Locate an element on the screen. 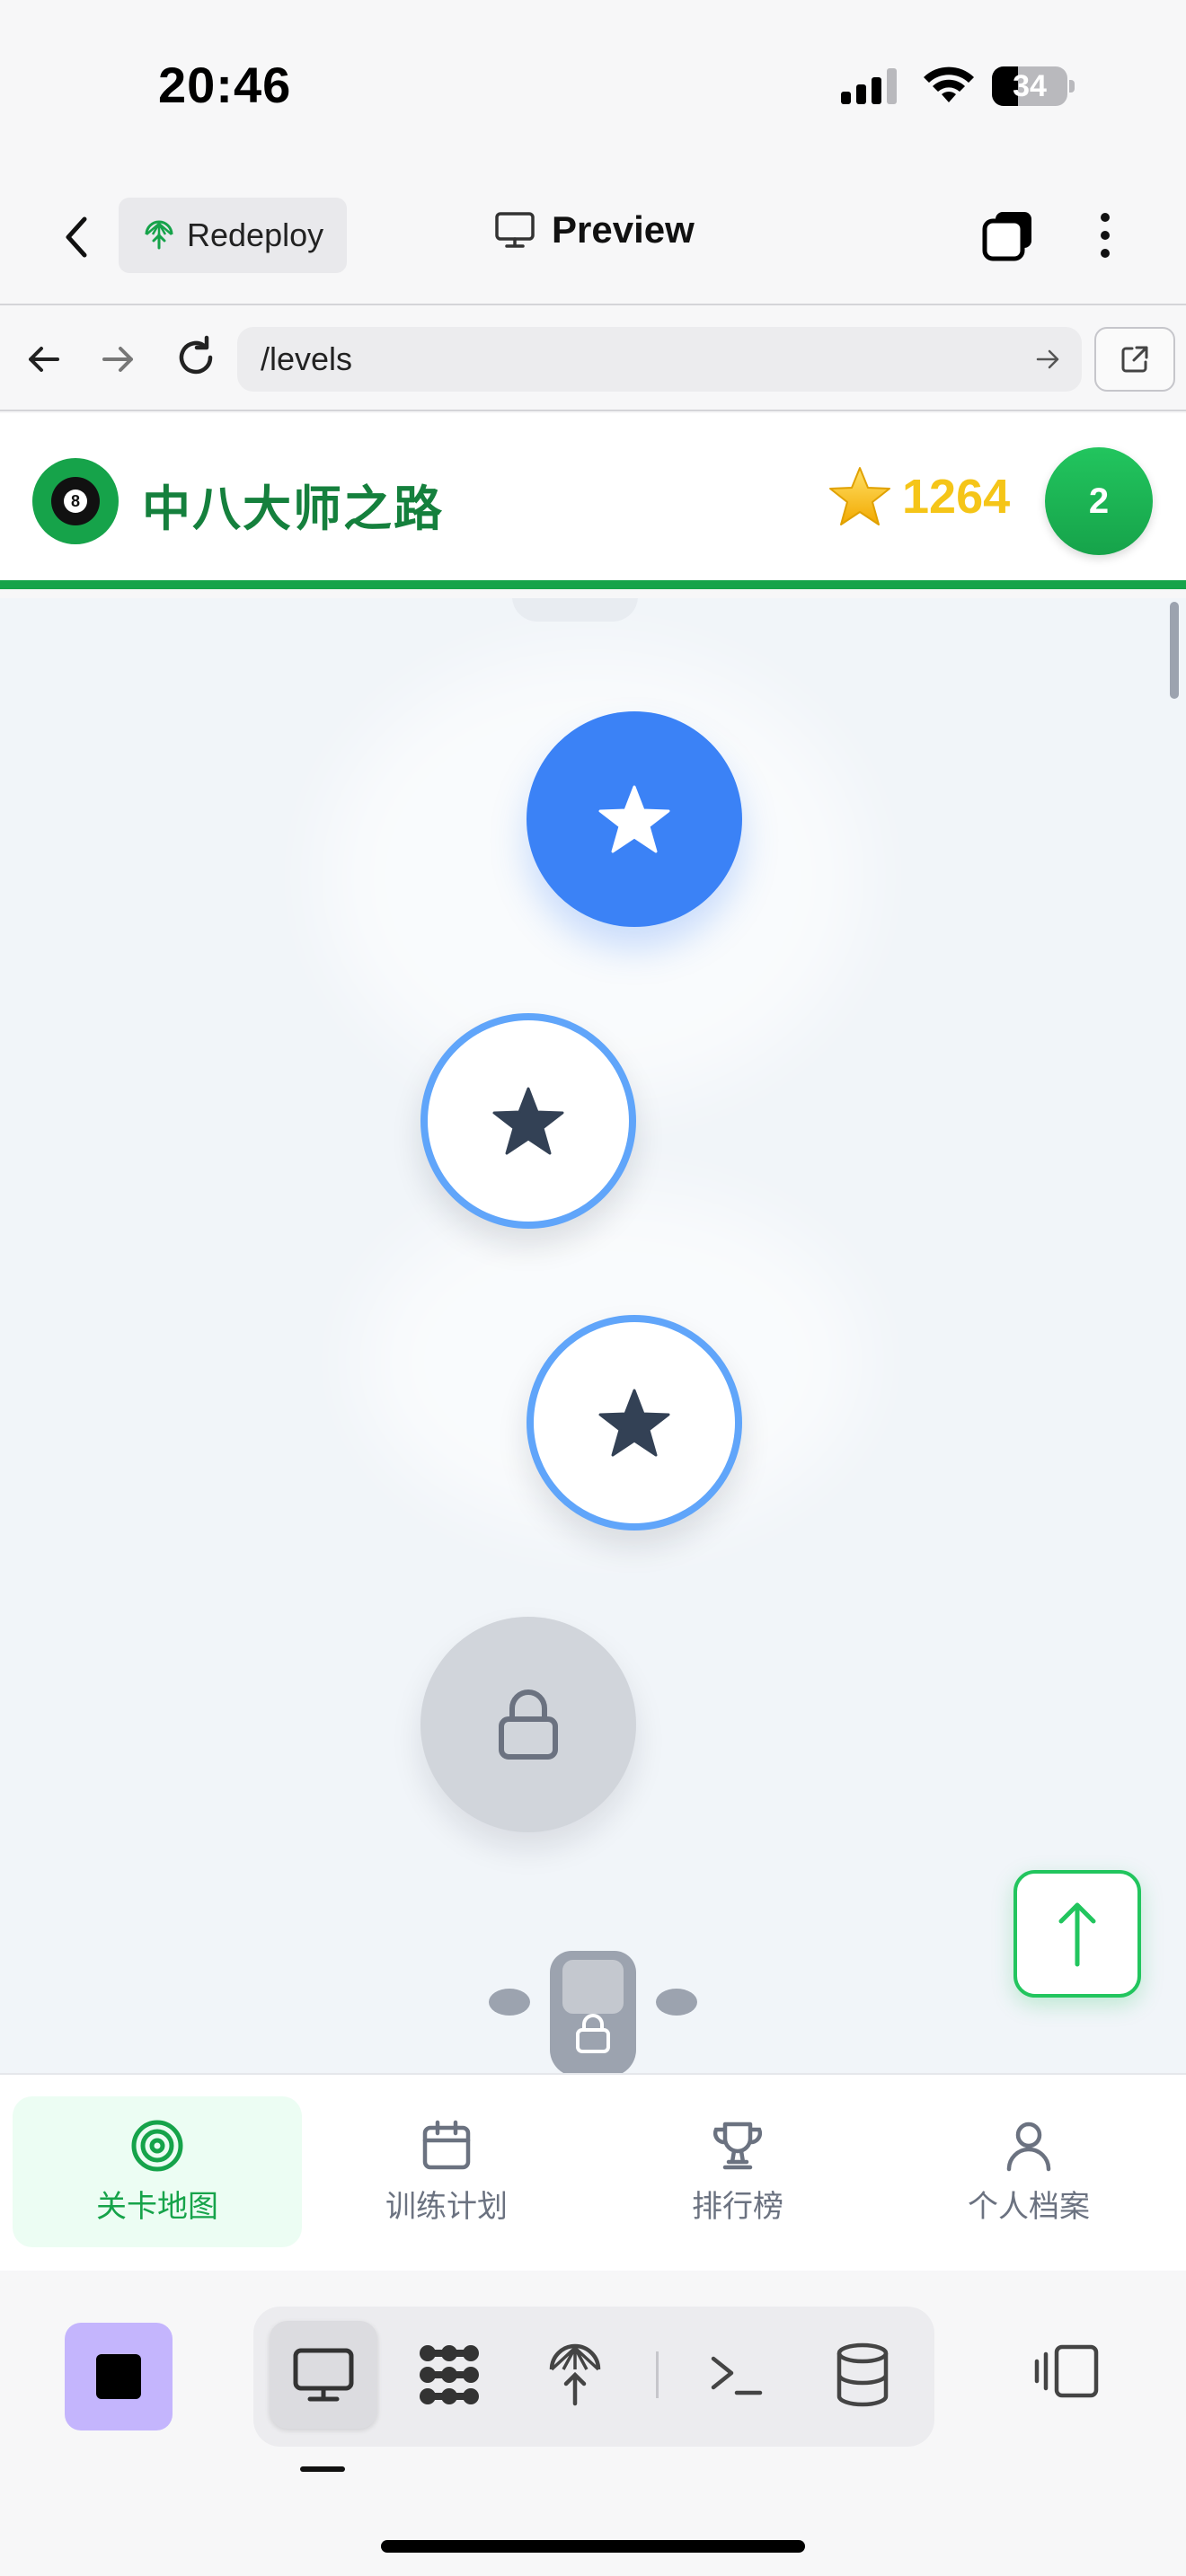  database-icon is located at coordinates (862, 2374).